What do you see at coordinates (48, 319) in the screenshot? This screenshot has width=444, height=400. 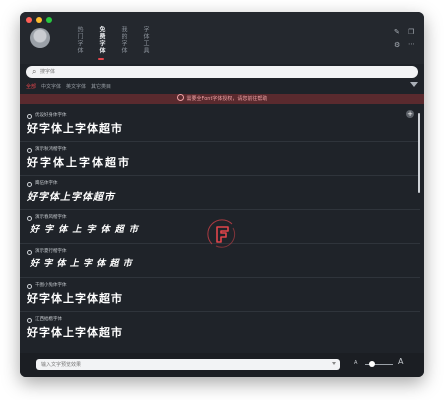 I see `font-name: 江西拙楷字体` at bounding box center [48, 319].